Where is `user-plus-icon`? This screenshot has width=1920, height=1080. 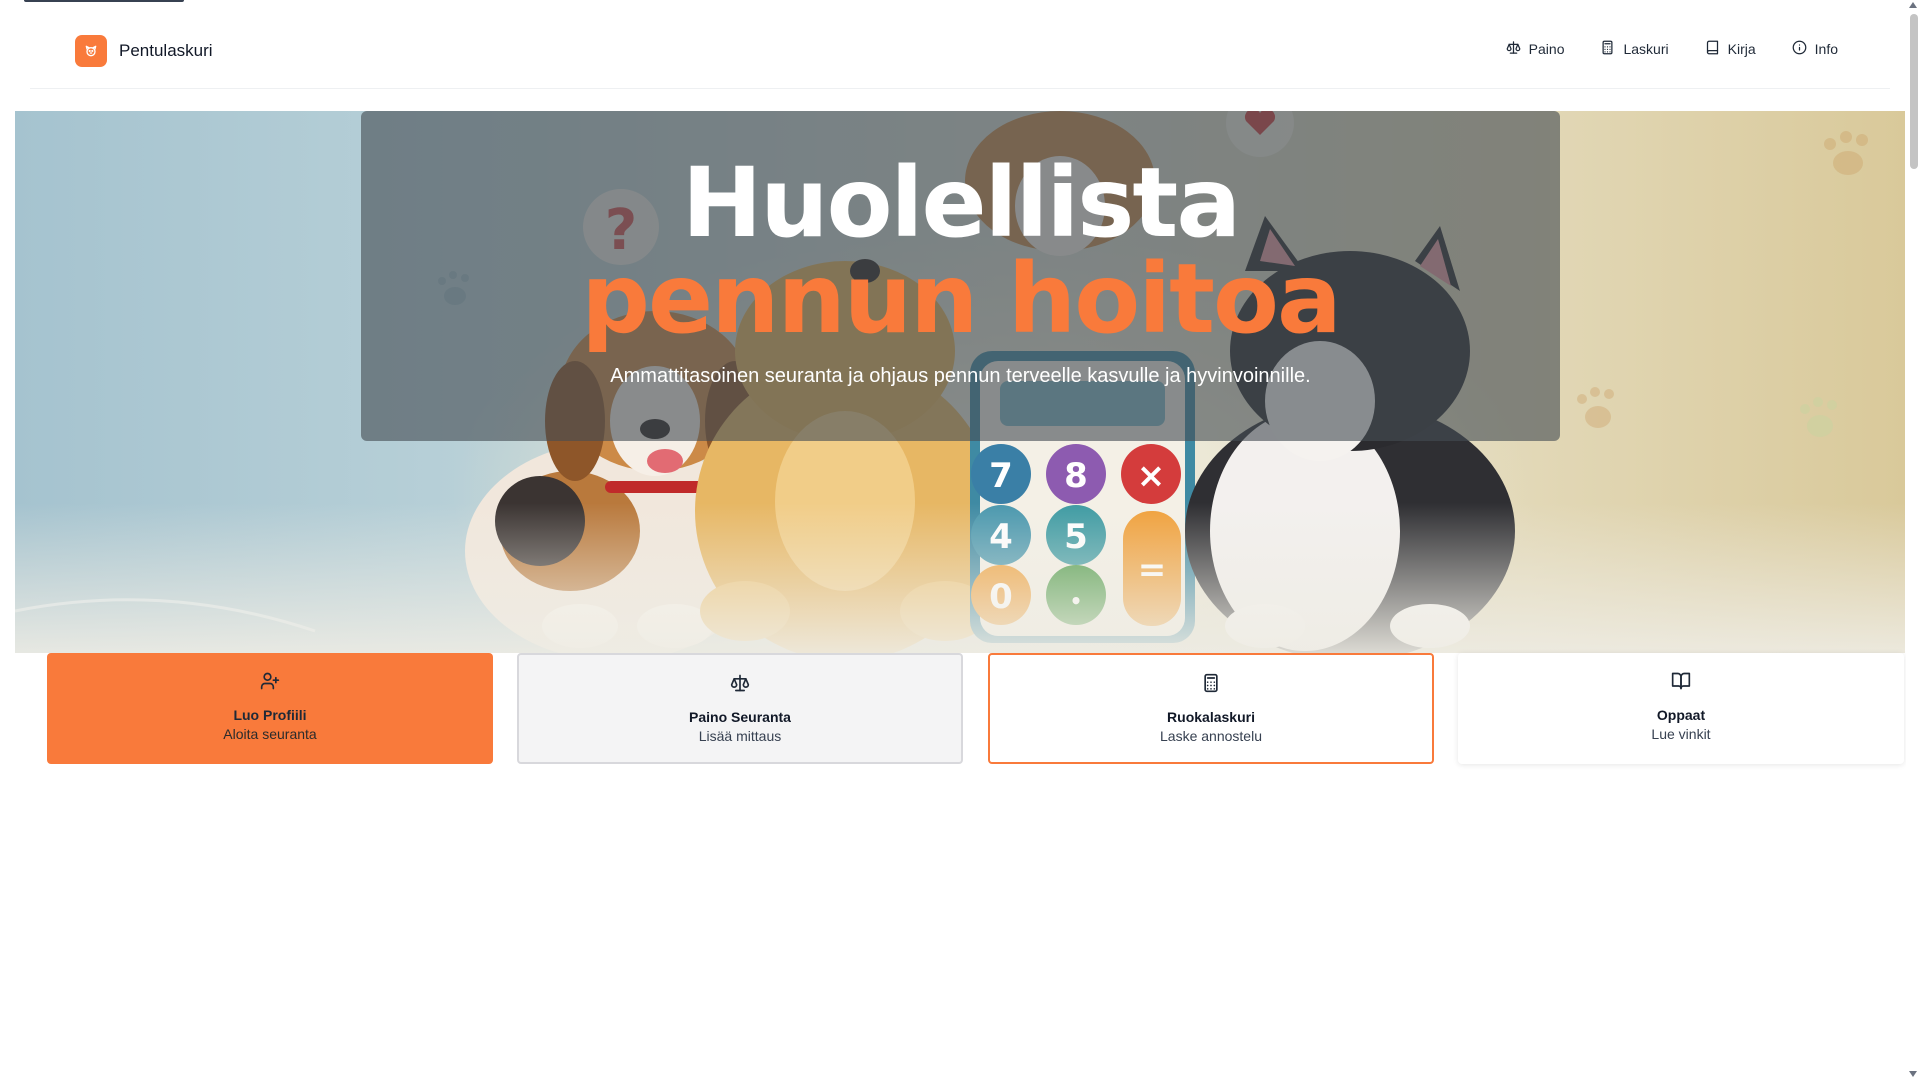
user-plus-icon is located at coordinates (270, 681).